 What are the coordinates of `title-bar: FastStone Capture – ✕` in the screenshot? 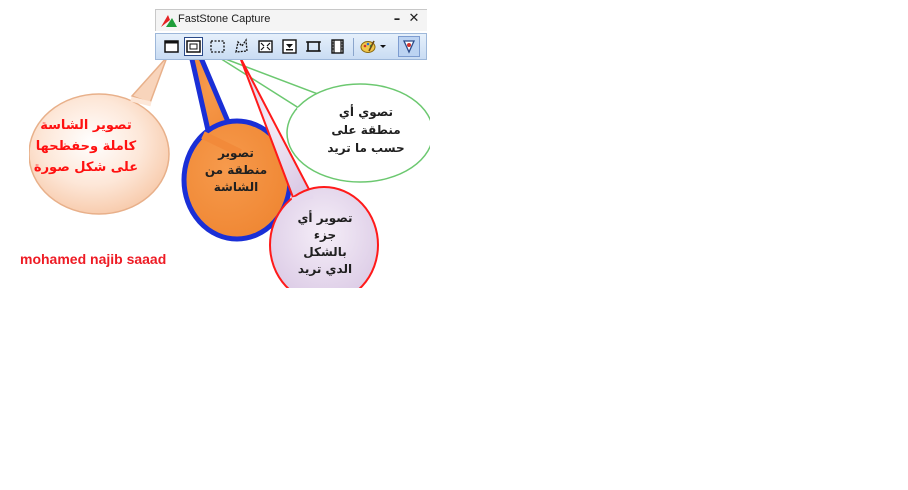 It's located at (291, 20).